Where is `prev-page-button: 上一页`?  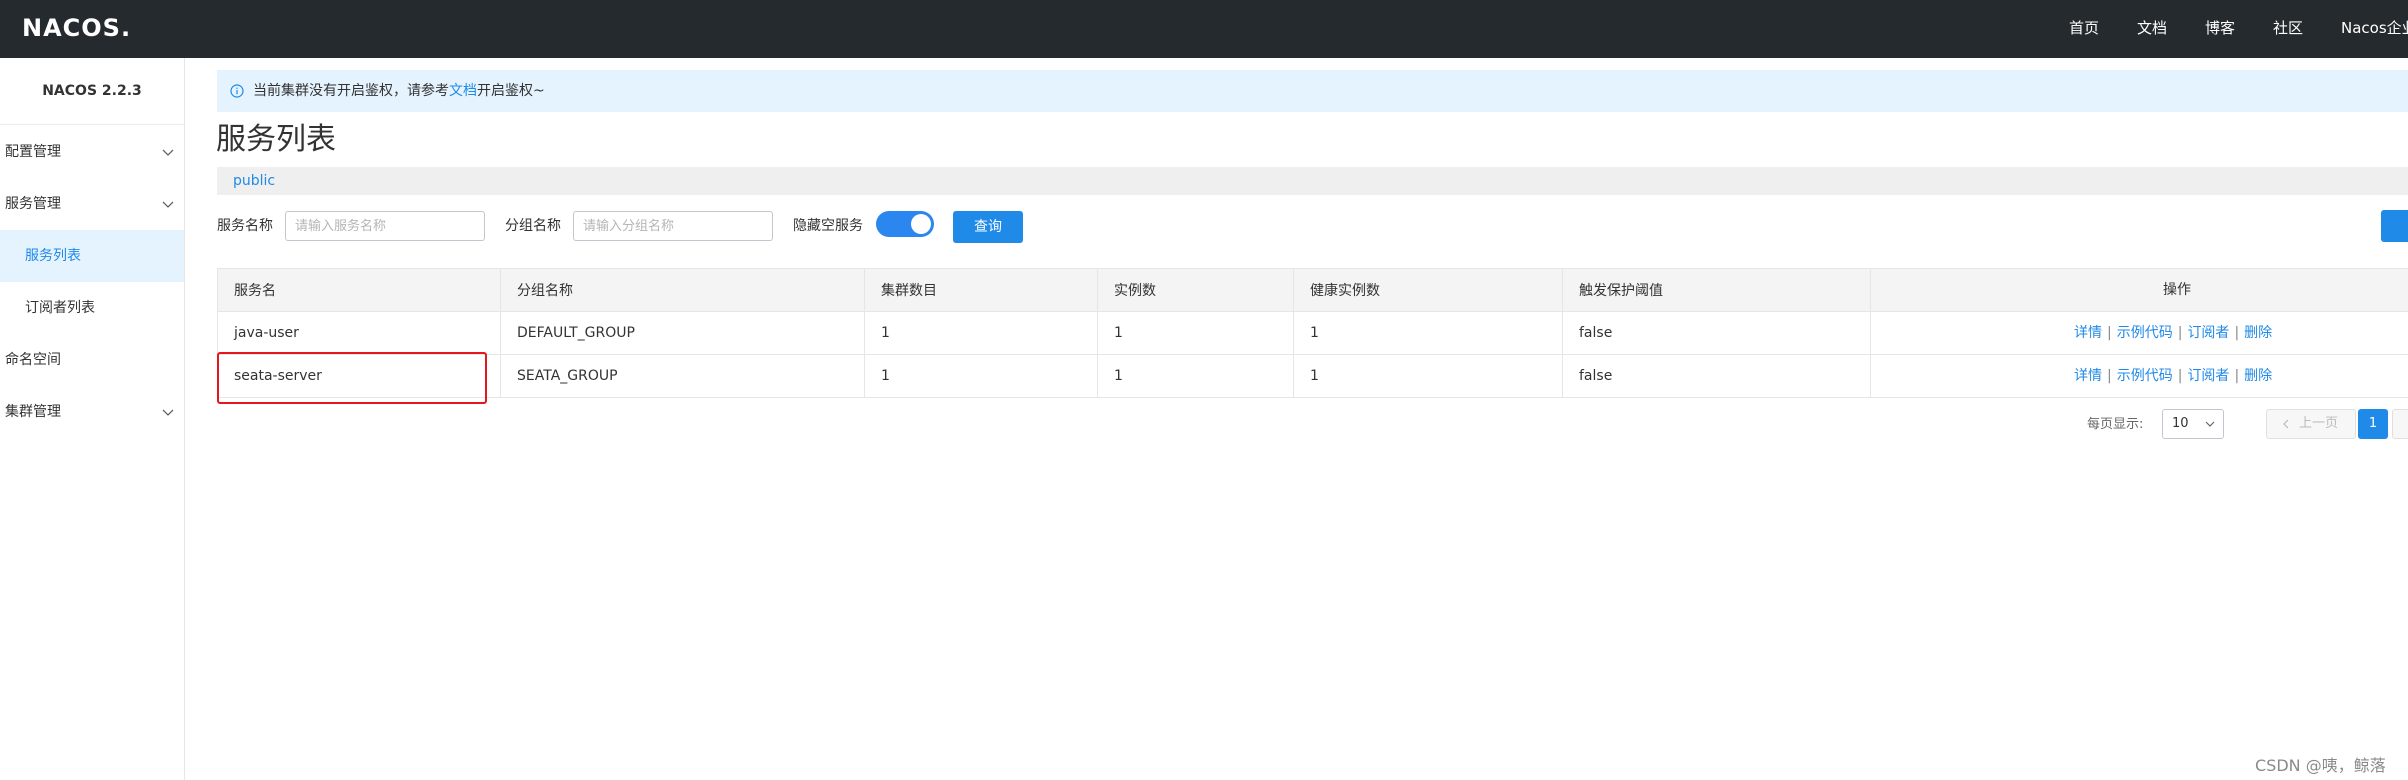 prev-page-button: 上一页 is located at coordinates (2311, 424).